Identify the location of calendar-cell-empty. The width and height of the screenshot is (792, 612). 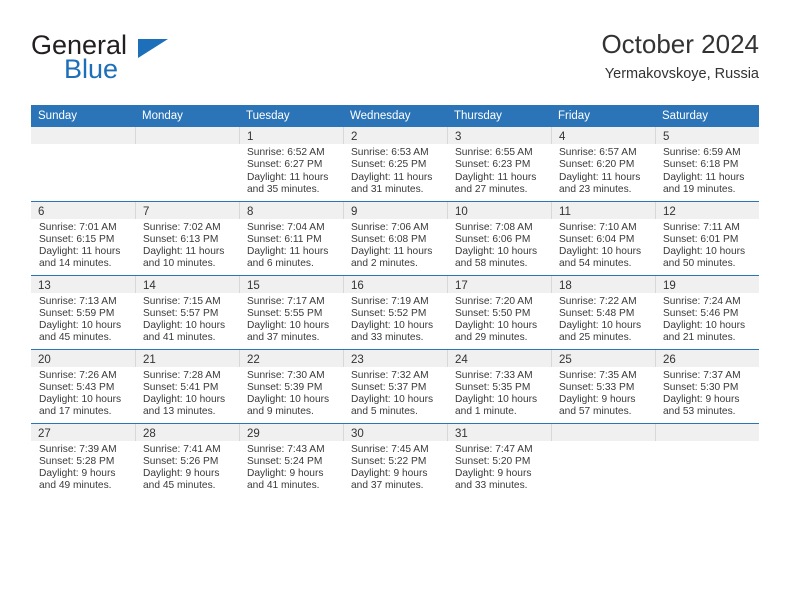
(83, 164).